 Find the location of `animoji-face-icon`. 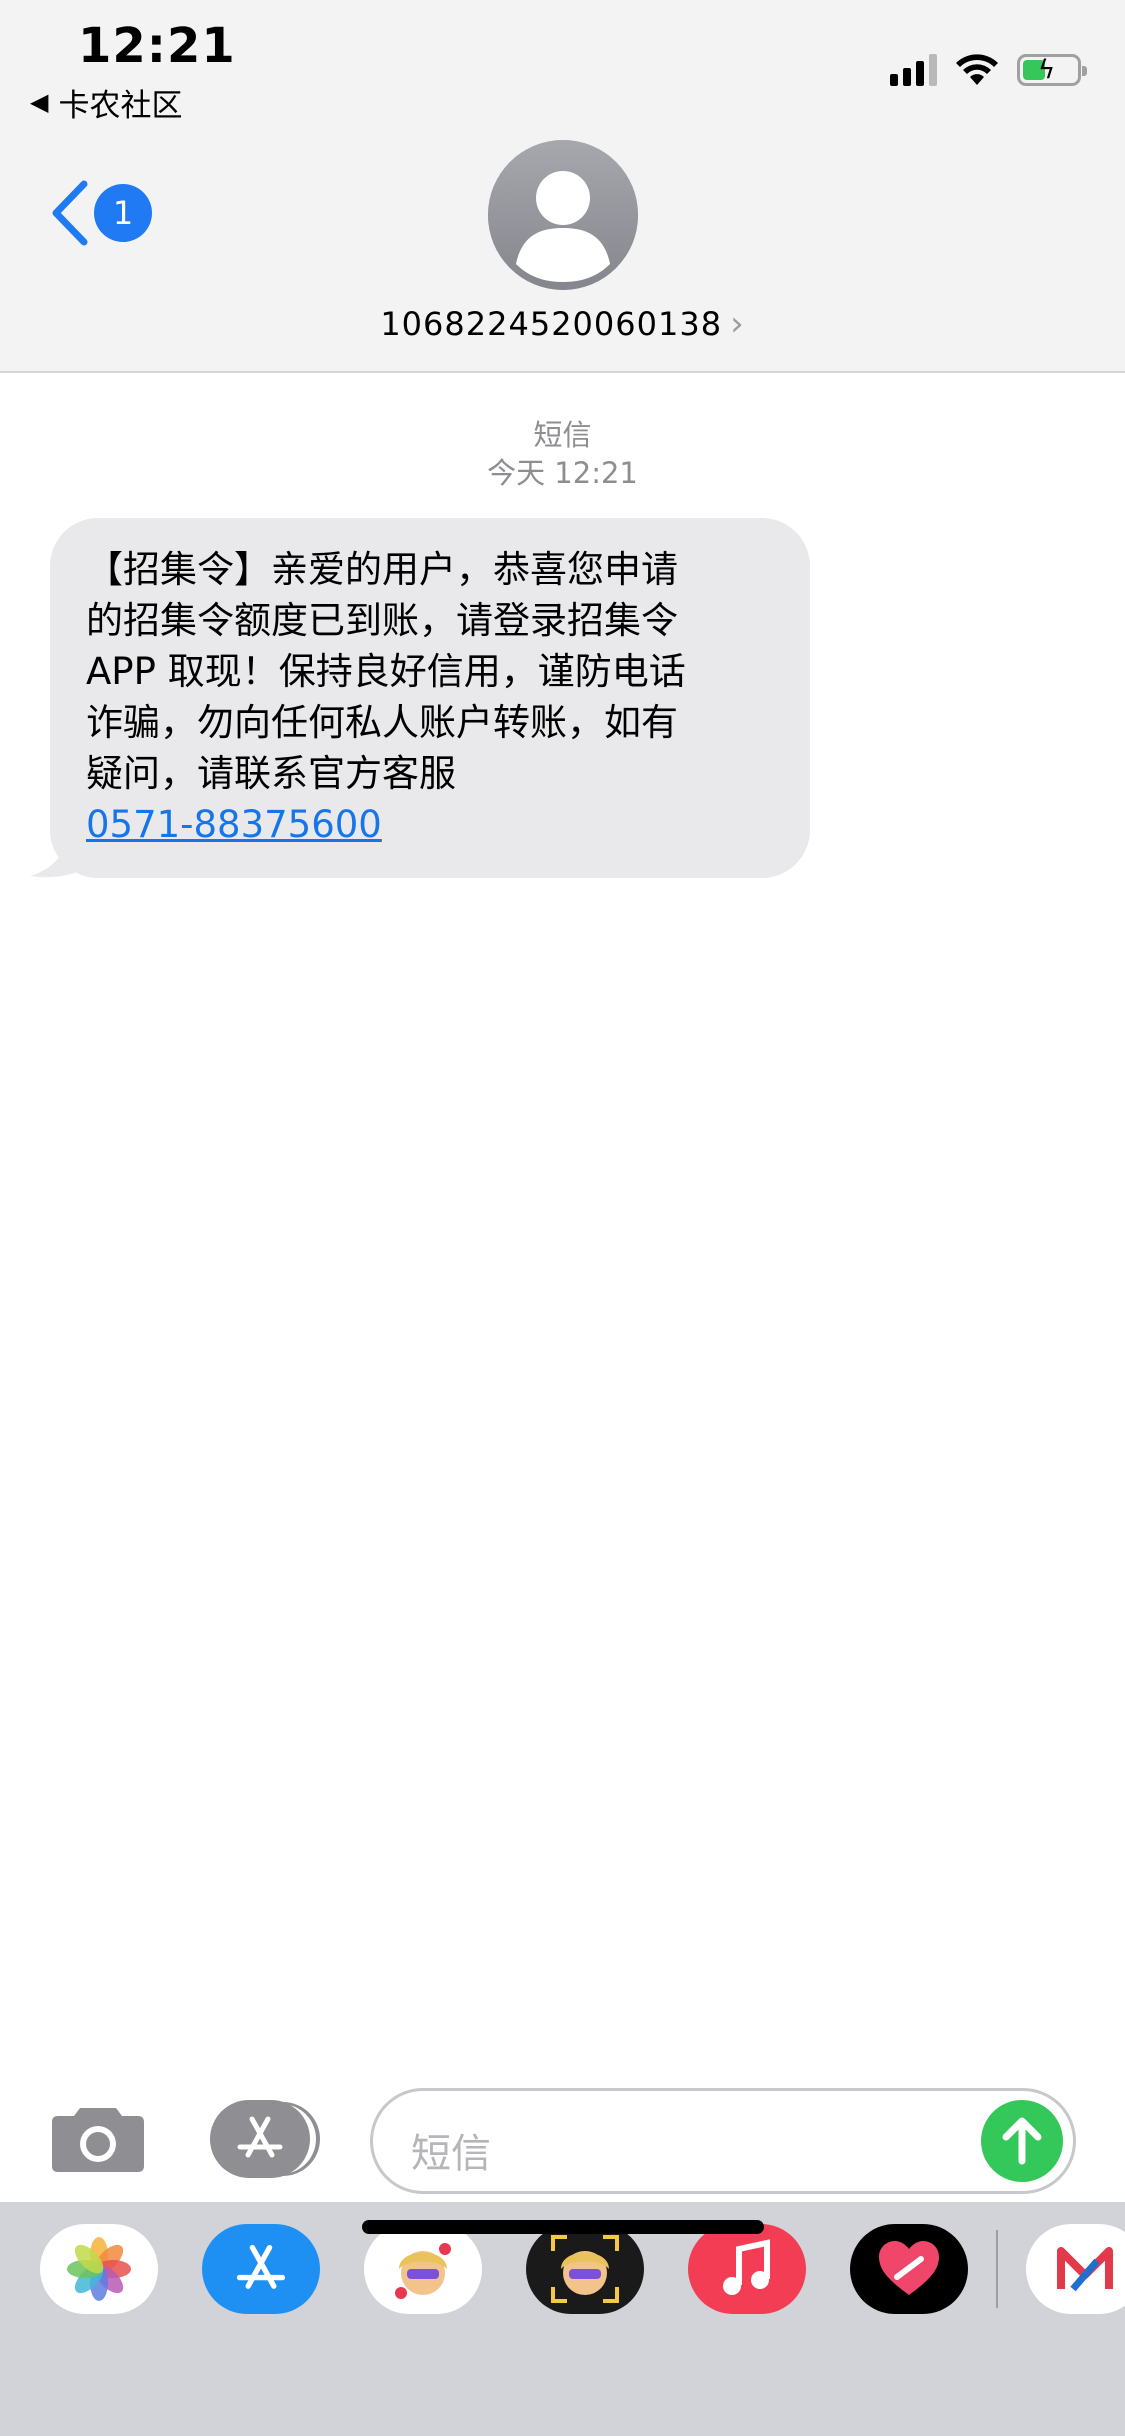

animoji-face-icon is located at coordinates (585, 2269).